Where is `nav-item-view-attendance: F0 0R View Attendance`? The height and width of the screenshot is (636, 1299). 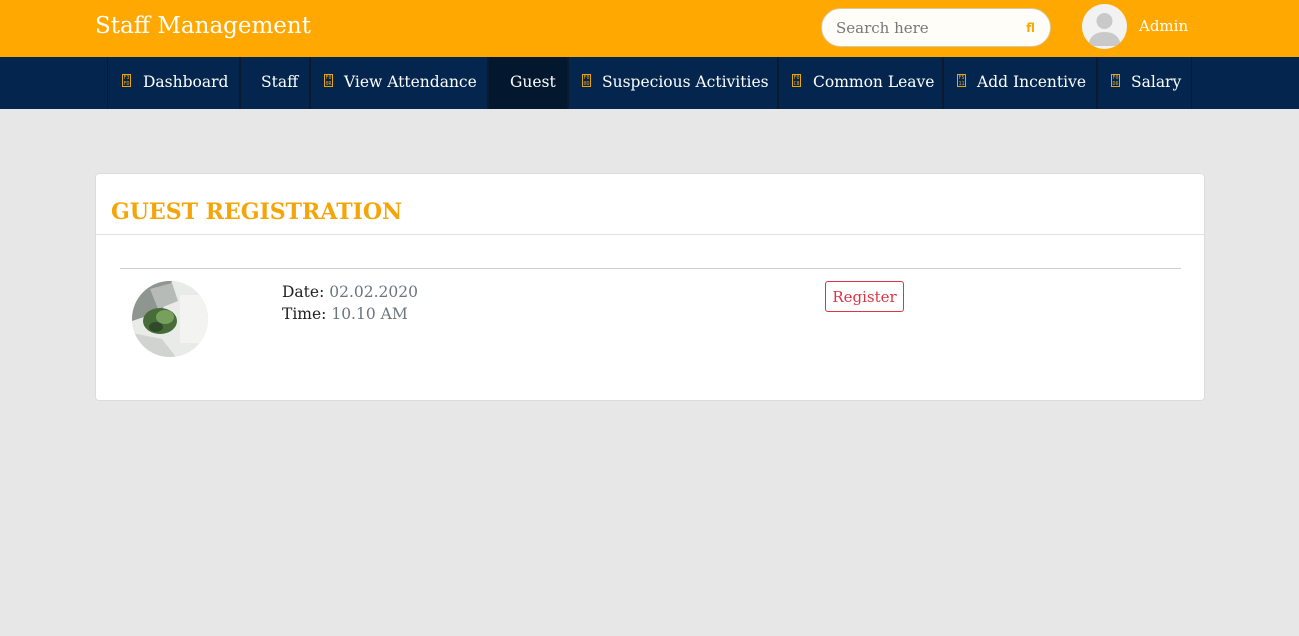 nav-item-view-attendance: F0 0R View Attendance is located at coordinates (399, 83).